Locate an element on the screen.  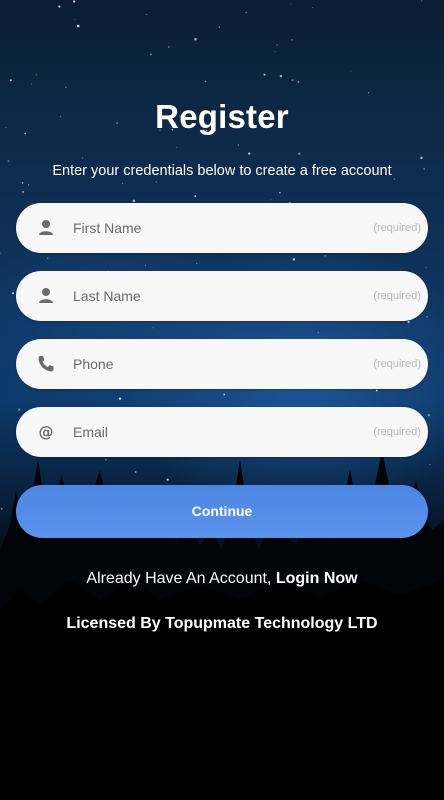
email-field: @ Email (required) is located at coordinates (222, 432).